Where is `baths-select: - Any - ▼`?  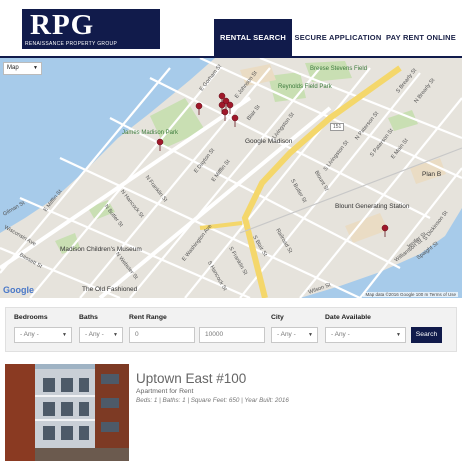
baths-select: - Any - ▼ is located at coordinates (101, 335).